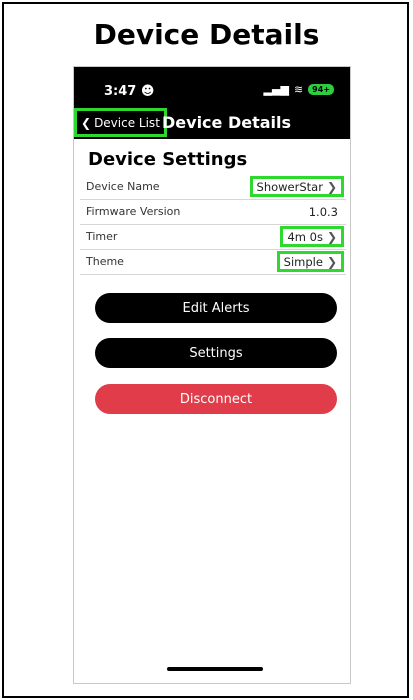 The image size is (413, 700). Describe the element at coordinates (216, 399) in the screenshot. I see `disconnect-button: Disconnect` at that location.